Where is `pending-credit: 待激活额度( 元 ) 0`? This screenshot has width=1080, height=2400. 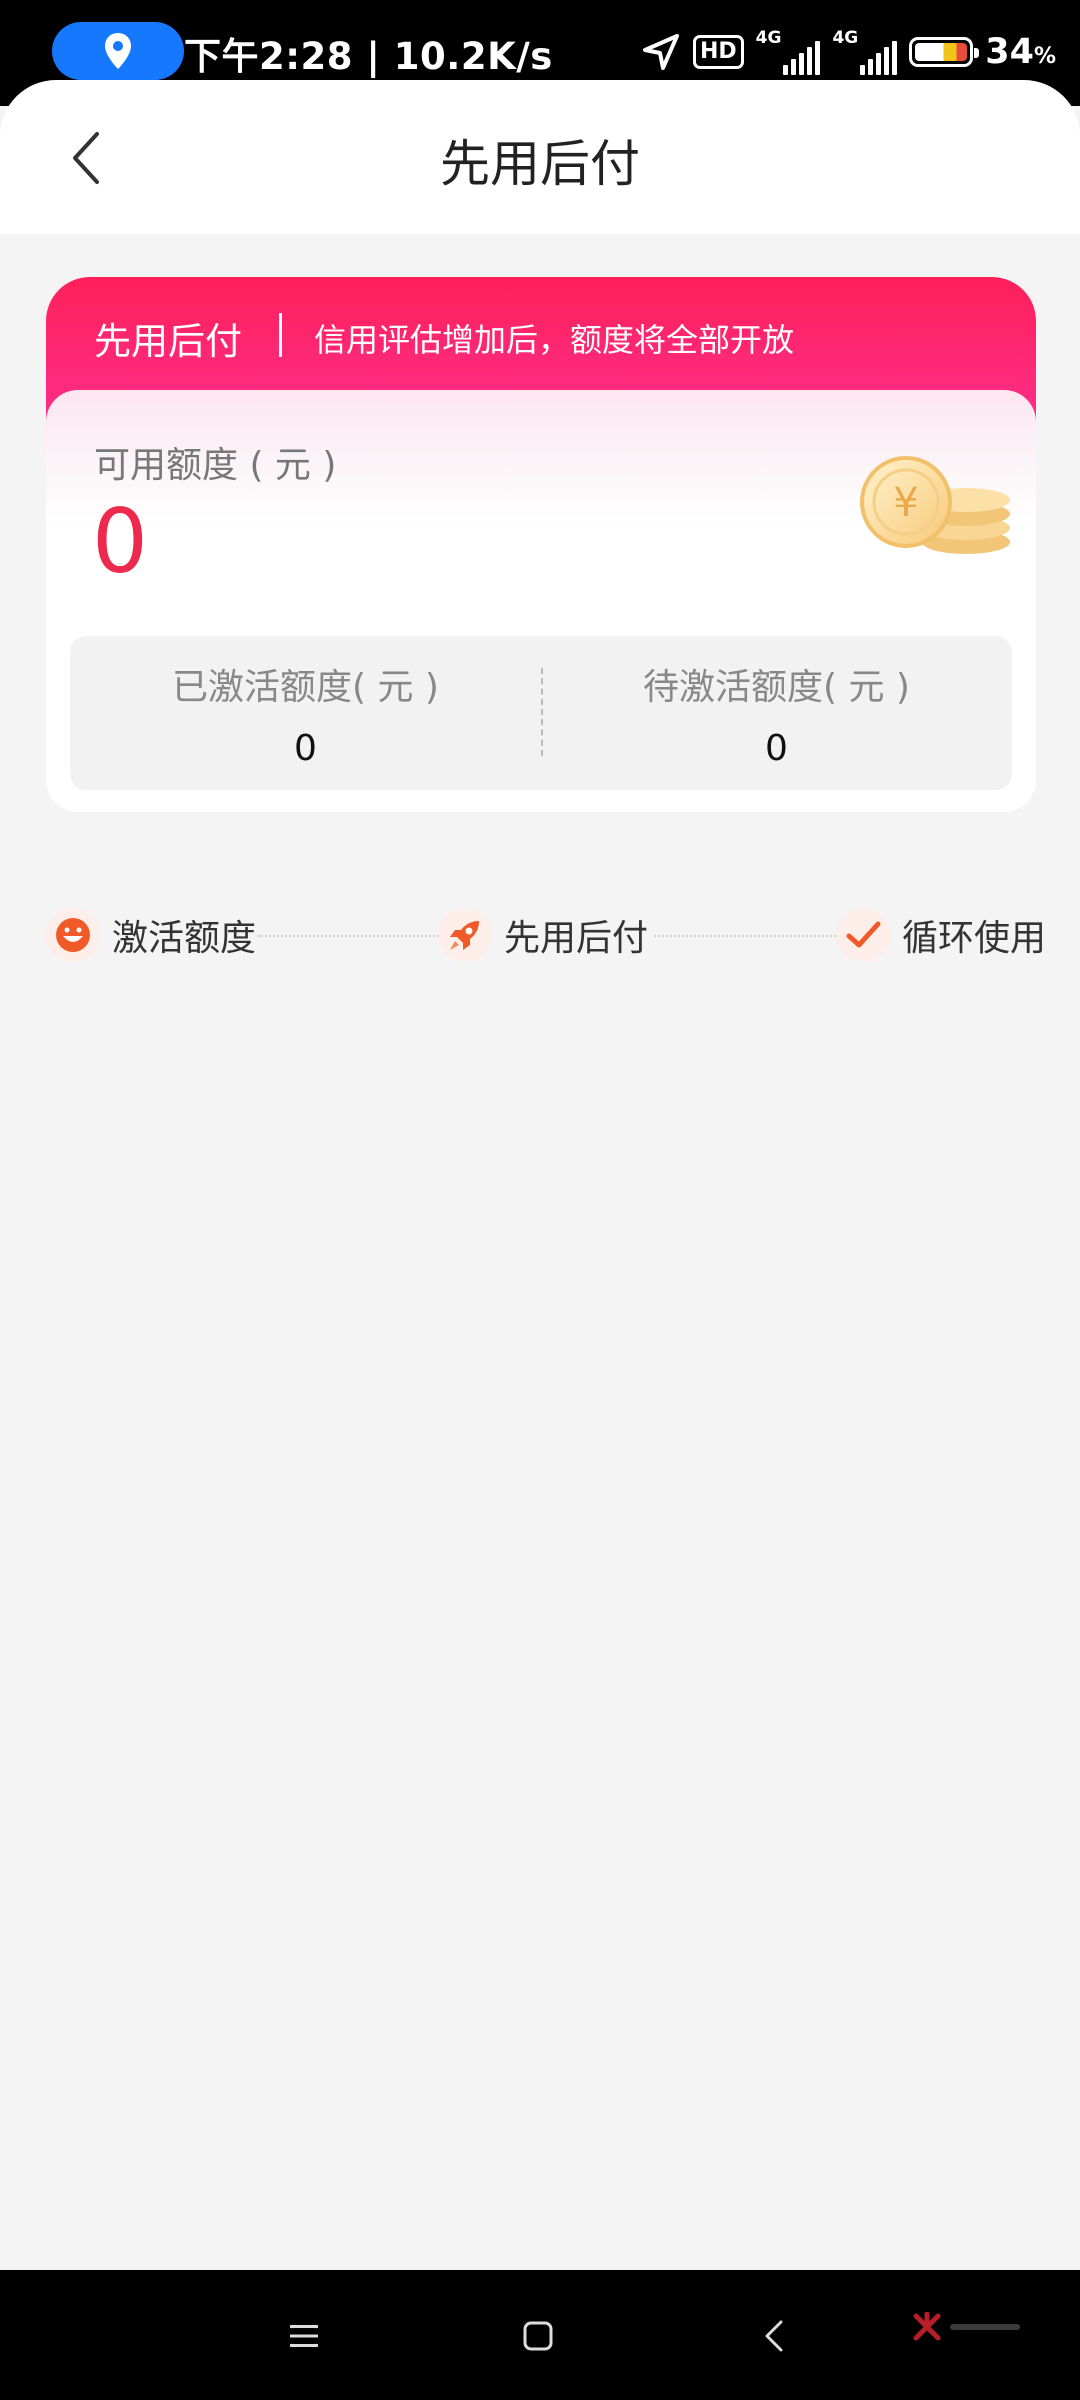 pending-credit: 待激活额度( 元 ) 0 is located at coordinates (776, 713).